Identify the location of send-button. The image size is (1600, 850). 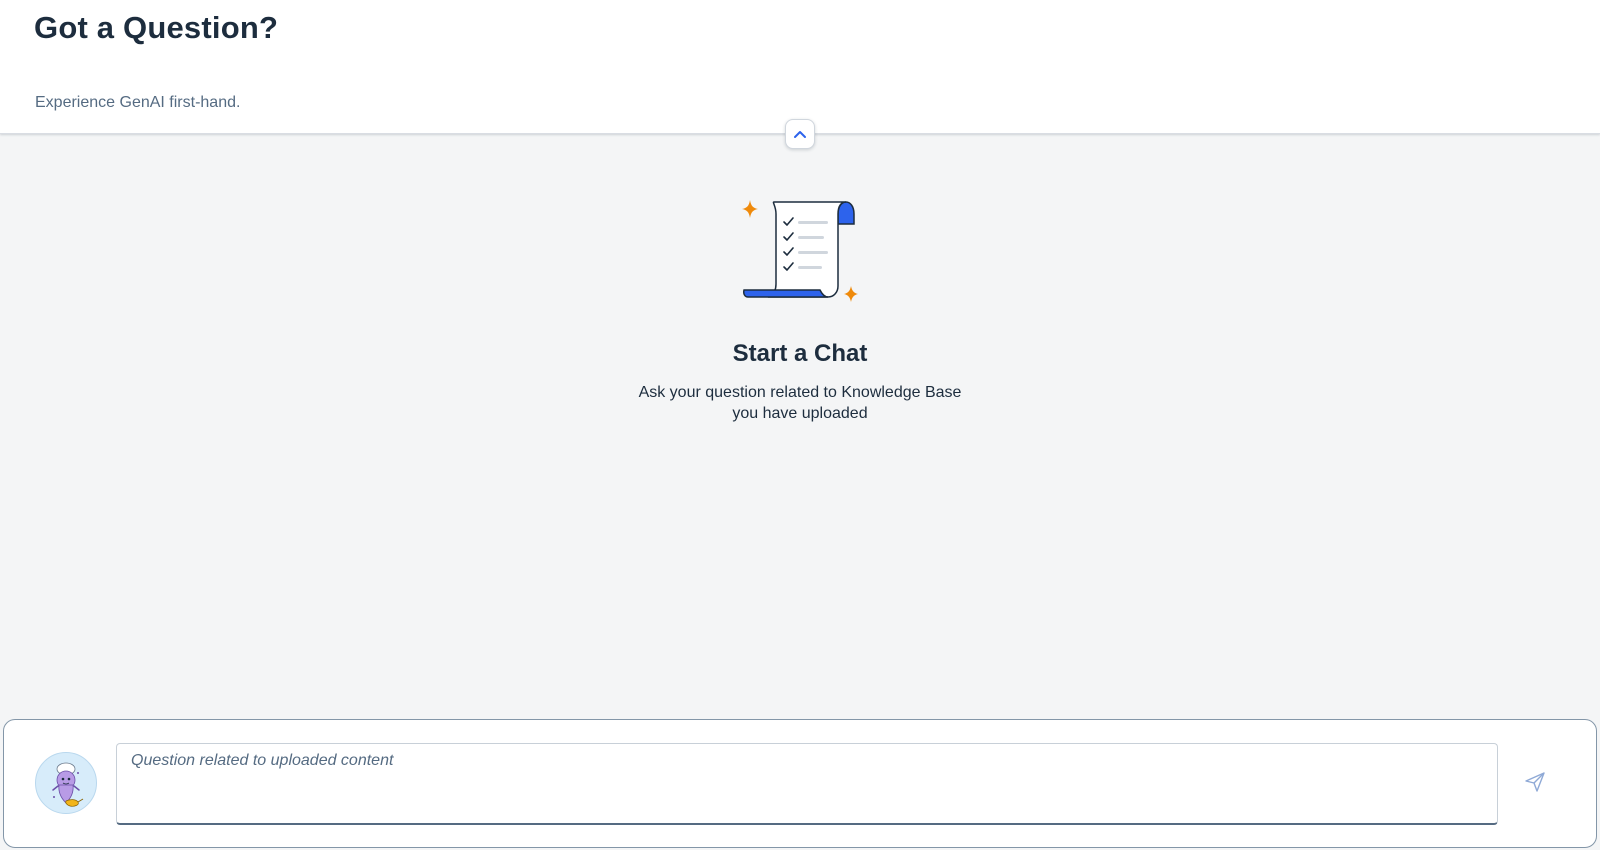
(1535, 782).